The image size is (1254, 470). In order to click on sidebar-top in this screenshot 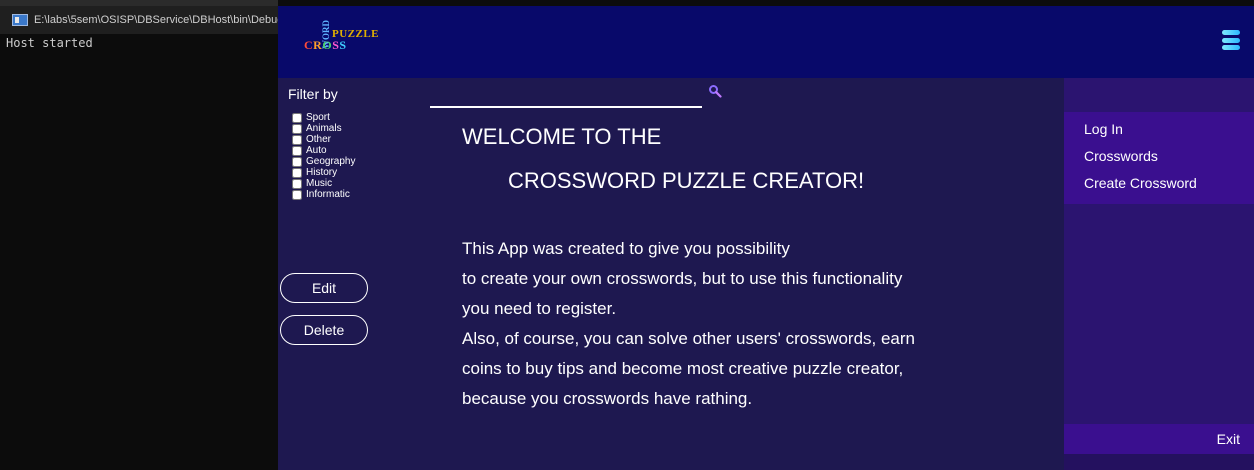, I will do `click(1159, 95)`.